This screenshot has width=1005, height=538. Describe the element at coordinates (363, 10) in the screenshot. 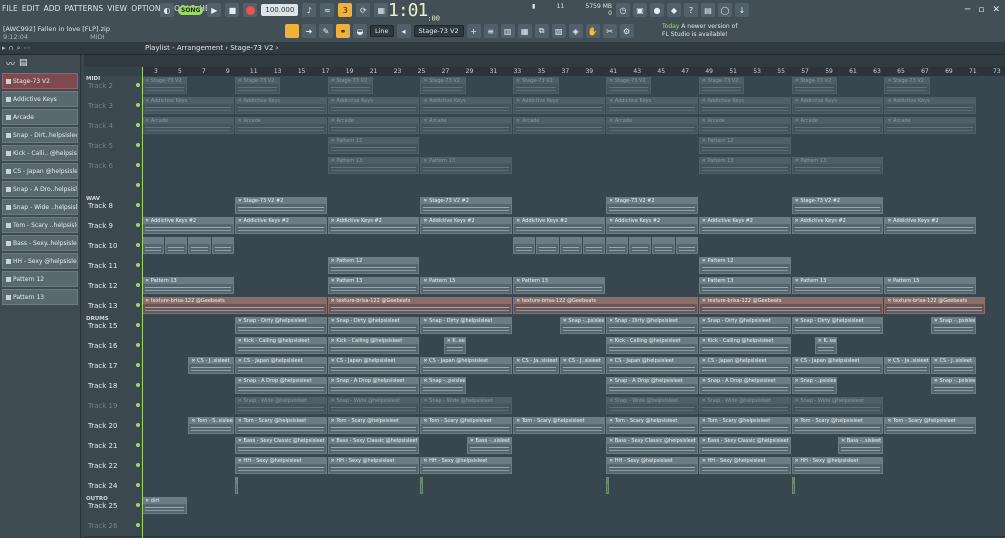

I see `loop-record-icon: ⟳` at that location.